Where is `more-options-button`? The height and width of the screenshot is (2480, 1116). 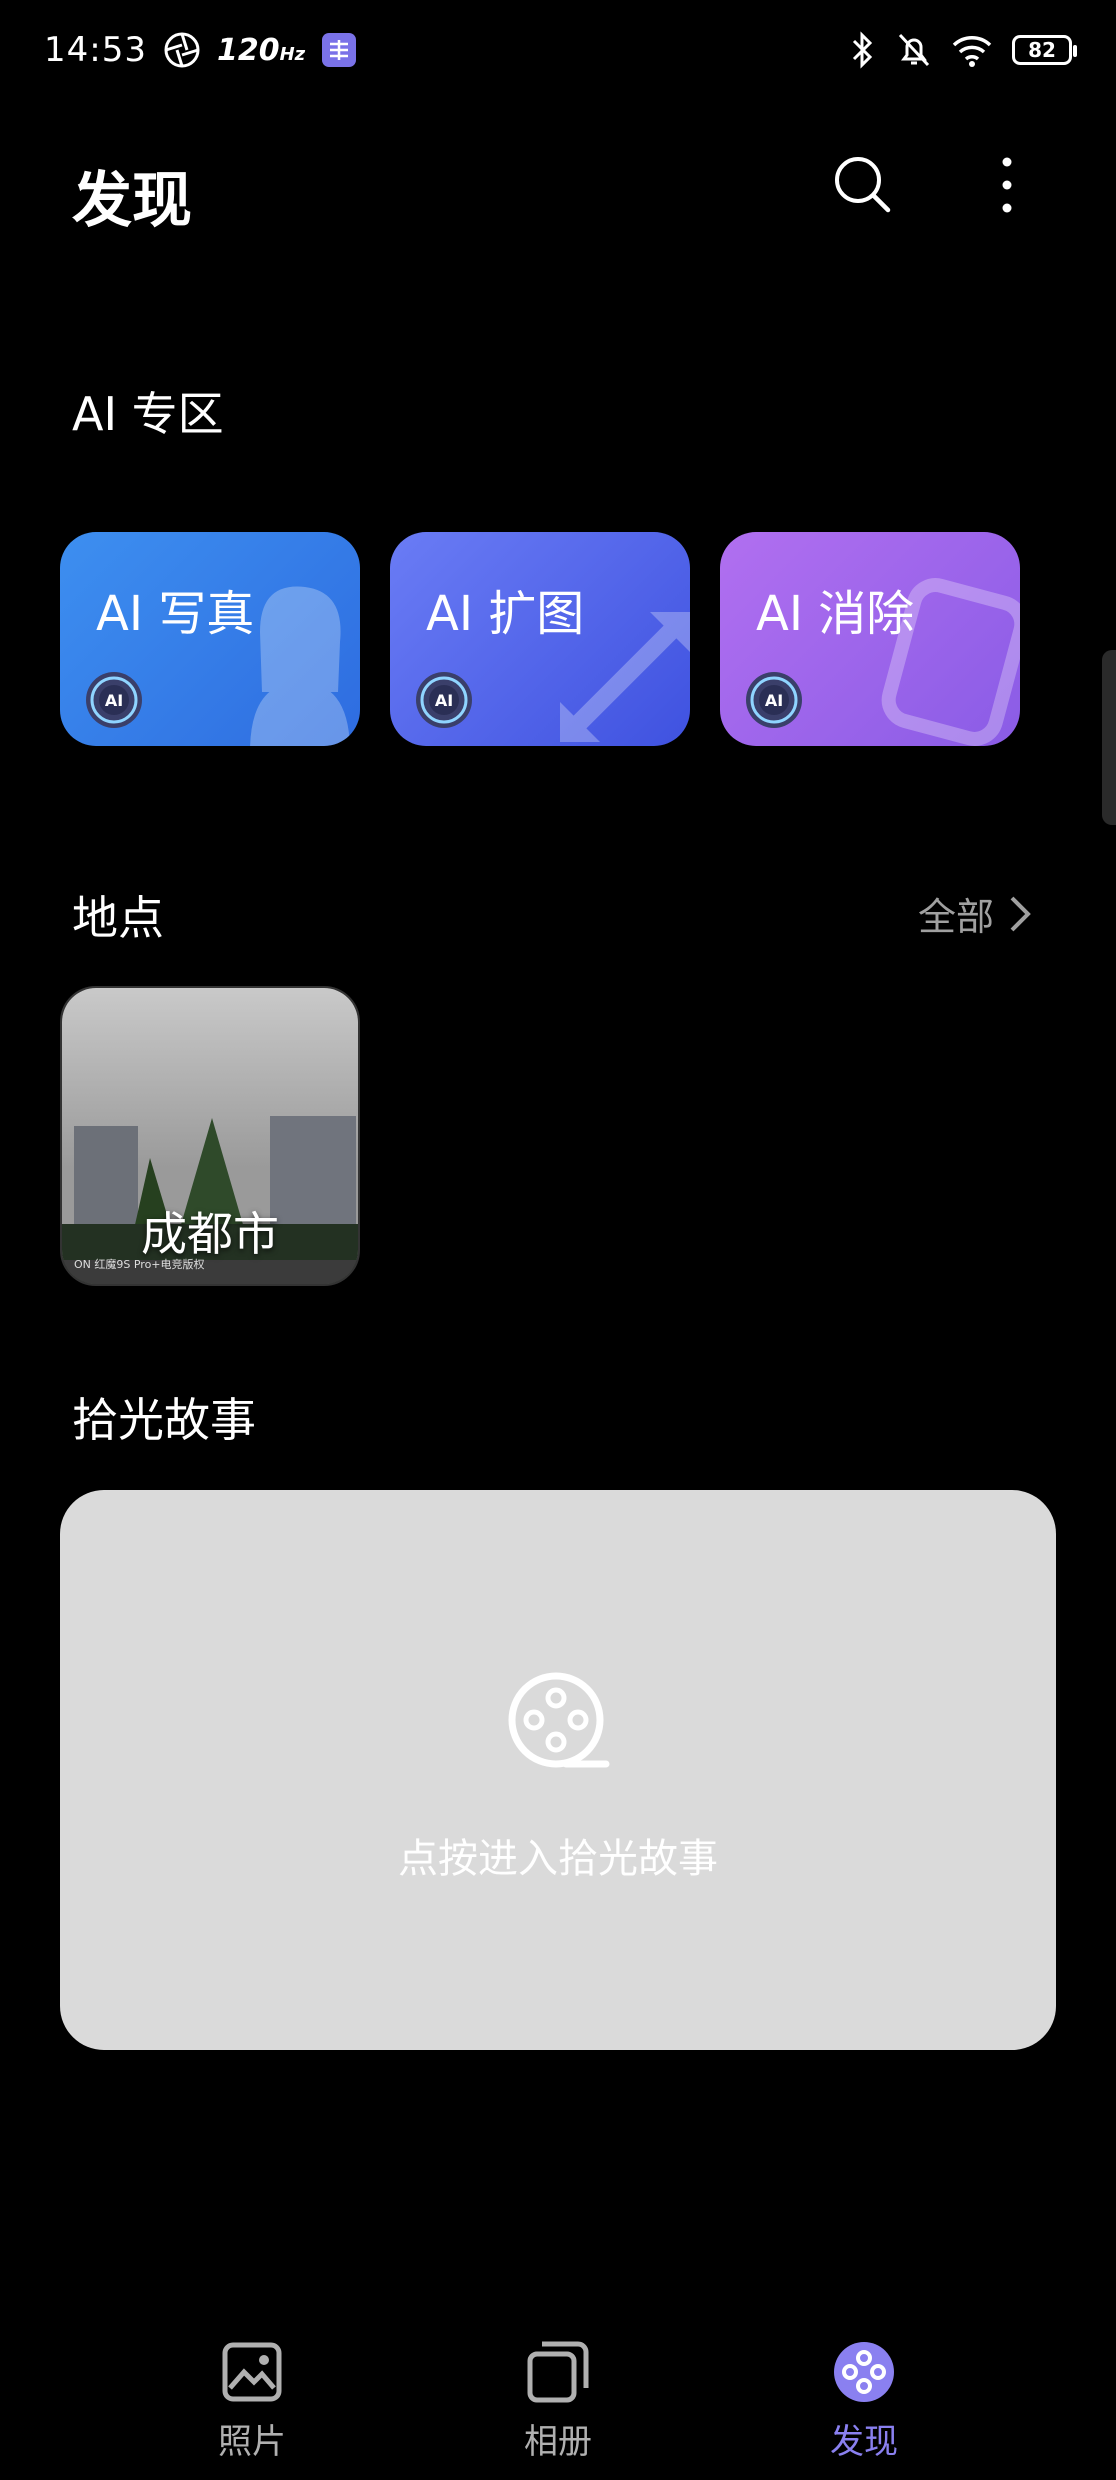 more-options-button is located at coordinates (1007, 185).